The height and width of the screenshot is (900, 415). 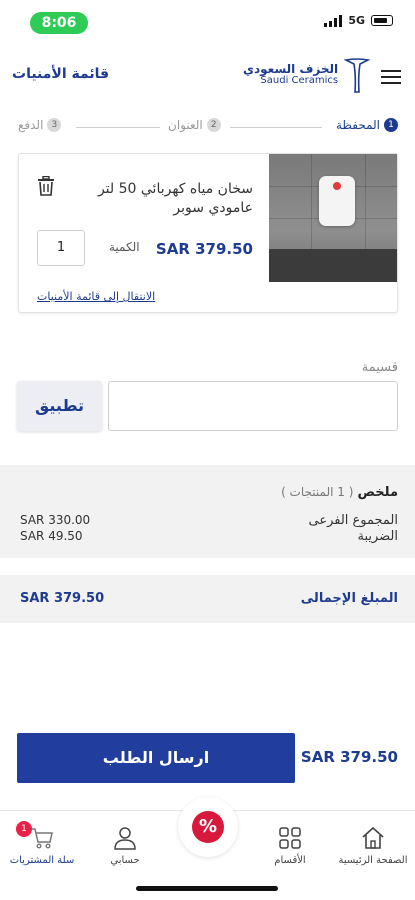 What do you see at coordinates (373, 860) in the screenshot?
I see `tab-home-label: الصفحة الرئيسية` at bounding box center [373, 860].